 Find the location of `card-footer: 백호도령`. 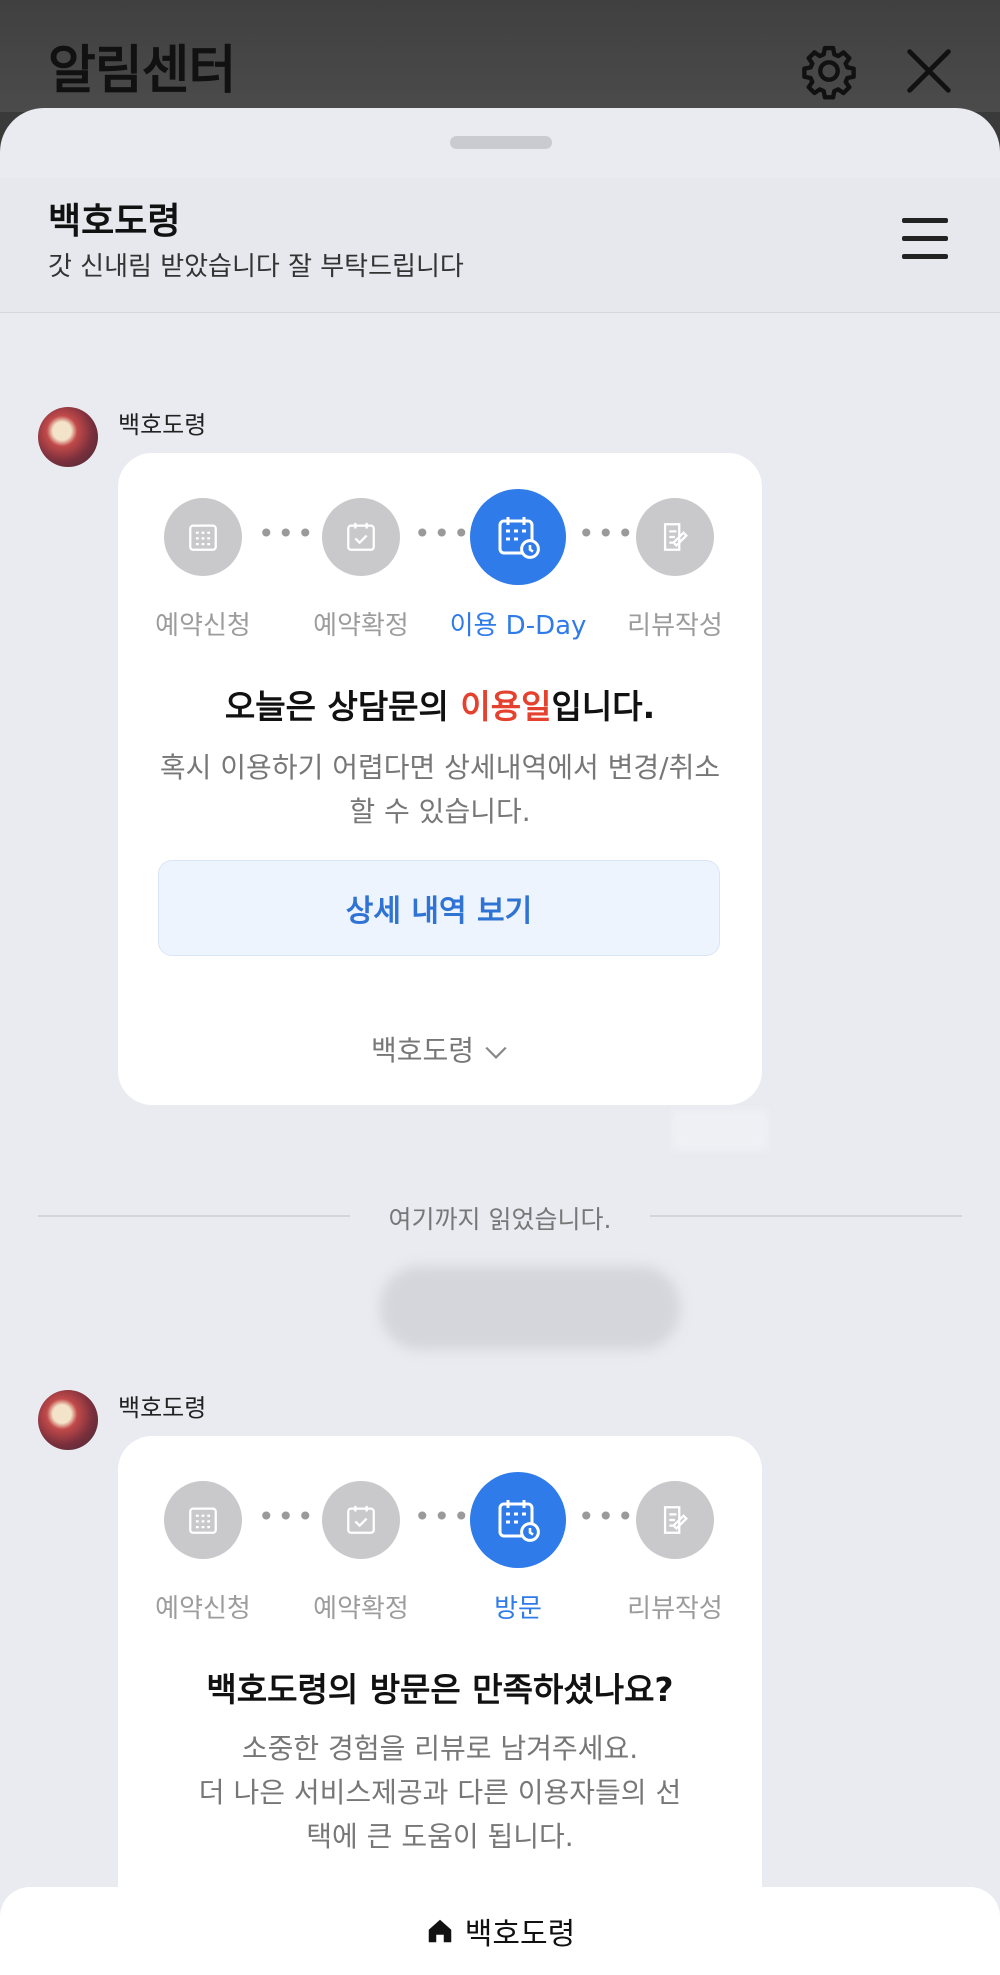

card-footer: 백호도령 is located at coordinates (440, 1049).